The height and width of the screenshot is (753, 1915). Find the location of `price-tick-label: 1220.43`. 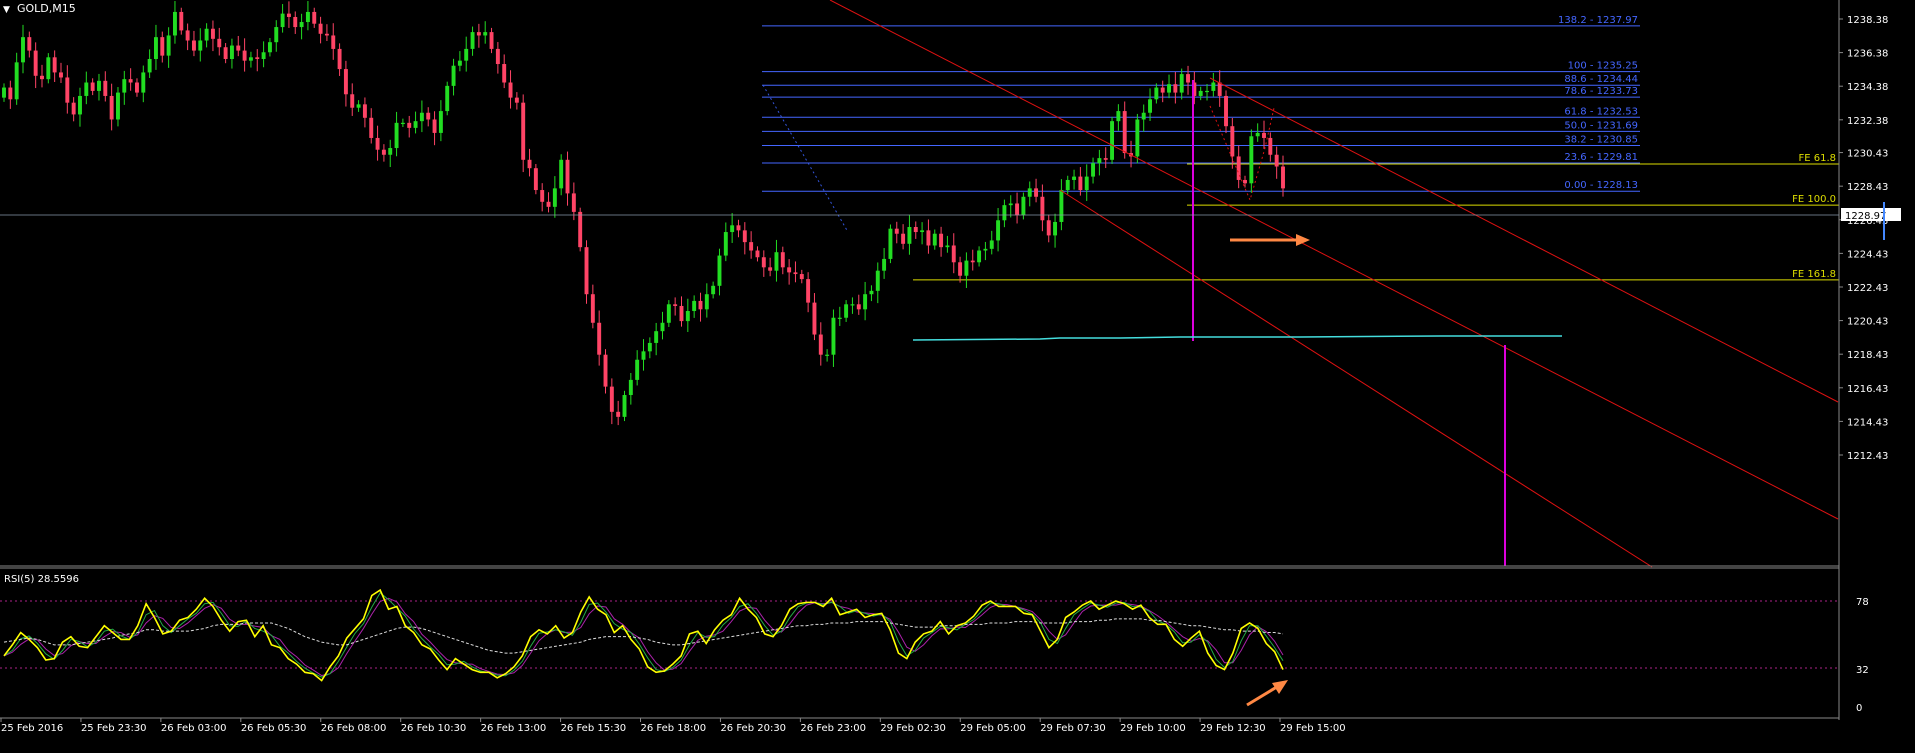

price-tick-label: 1220.43 is located at coordinates (1867, 322).